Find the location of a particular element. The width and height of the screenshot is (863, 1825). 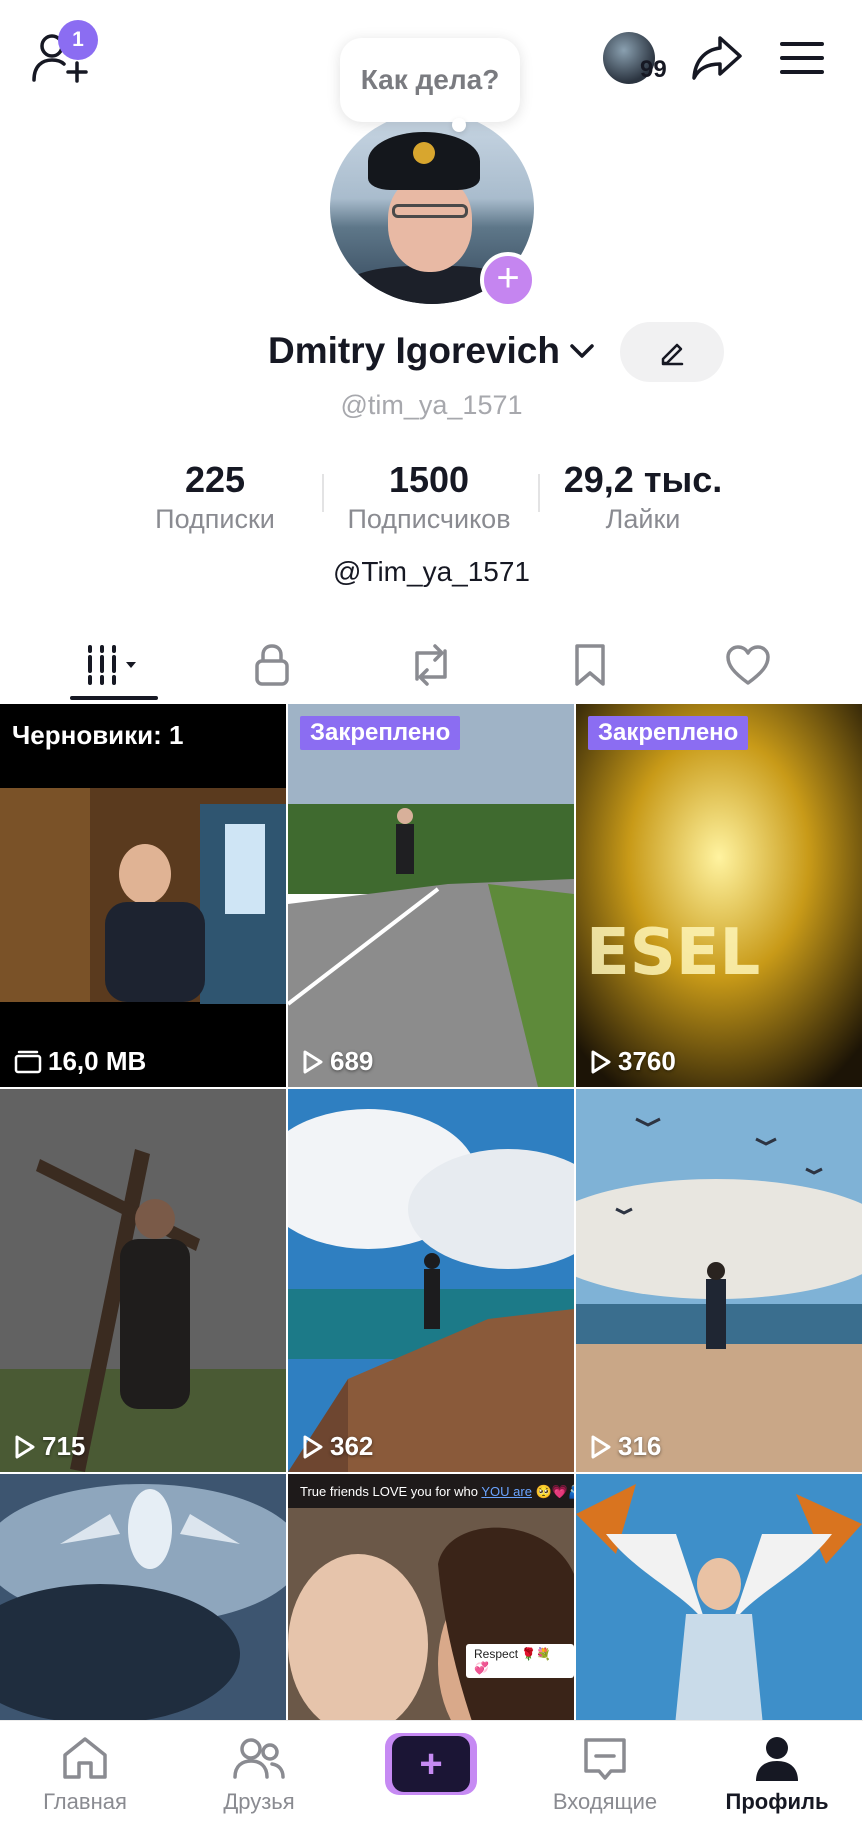

stat-label: Подписчиков is located at coordinates (429, 519).